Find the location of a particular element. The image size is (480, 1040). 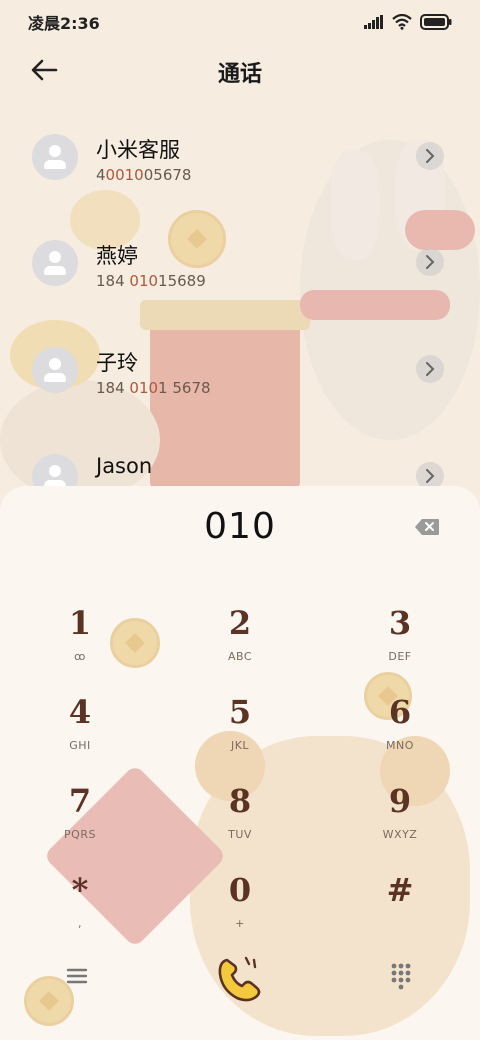

key-letters: WXYZ is located at coordinates (400, 834).